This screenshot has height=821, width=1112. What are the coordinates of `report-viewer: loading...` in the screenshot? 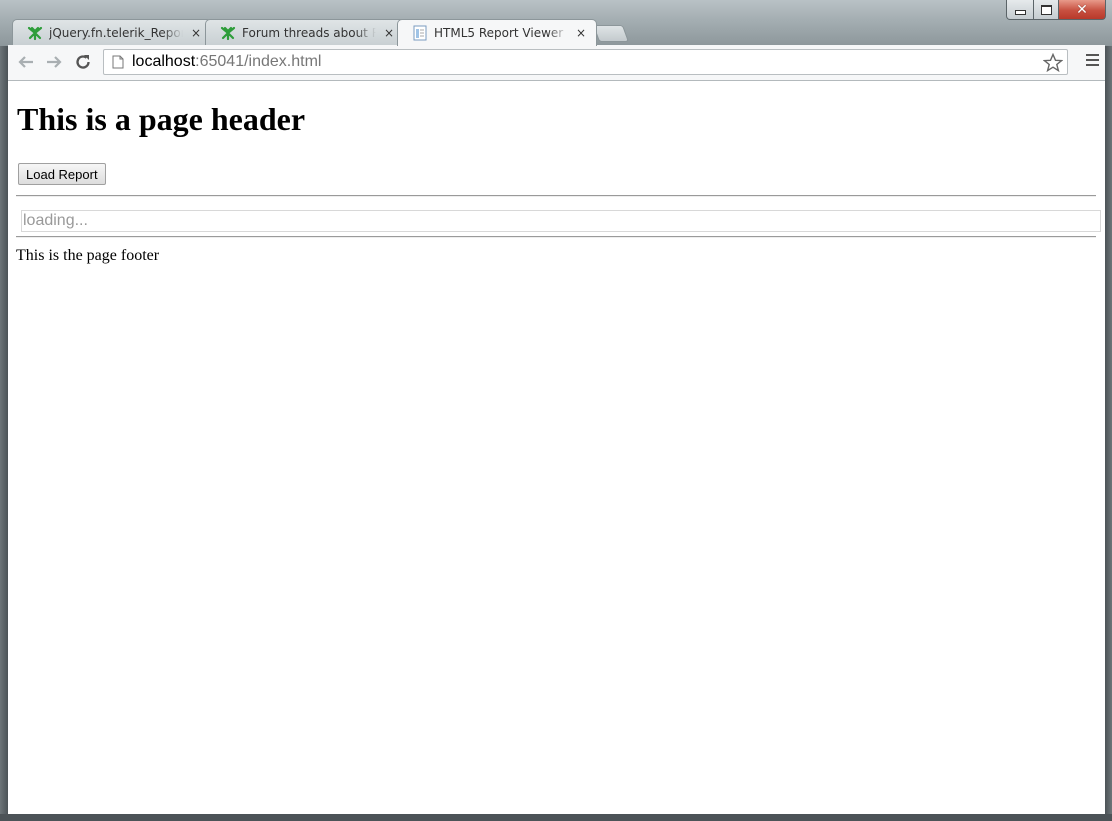 It's located at (561, 221).